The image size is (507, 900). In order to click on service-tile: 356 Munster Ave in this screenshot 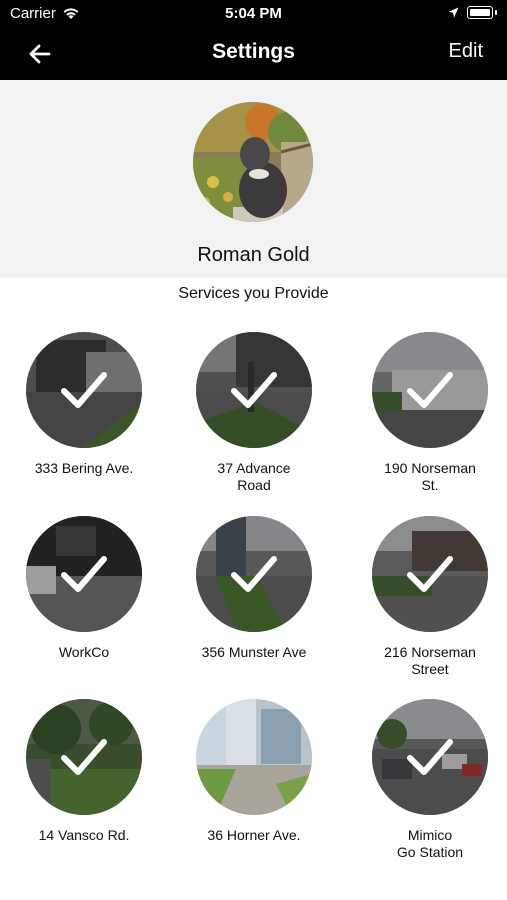, I will do `click(254, 601)`.